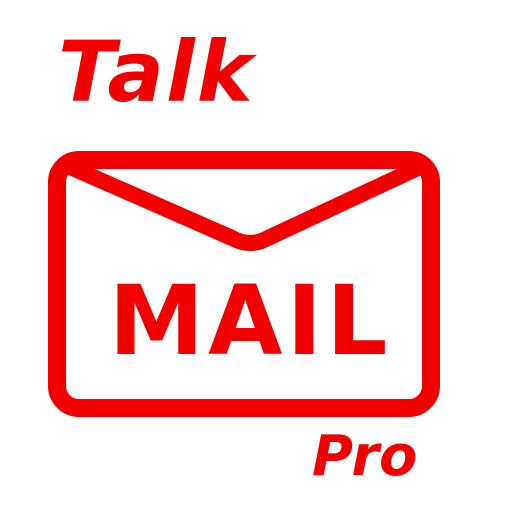 The width and height of the screenshot is (512, 512). What do you see at coordinates (245, 204) in the screenshot?
I see `envelope-flap` at bounding box center [245, 204].